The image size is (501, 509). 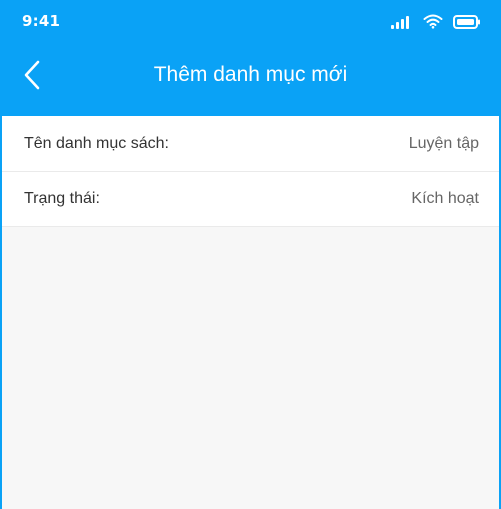 What do you see at coordinates (444, 144) in the screenshot?
I see `category-name-value: Luyện tập` at bounding box center [444, 144].